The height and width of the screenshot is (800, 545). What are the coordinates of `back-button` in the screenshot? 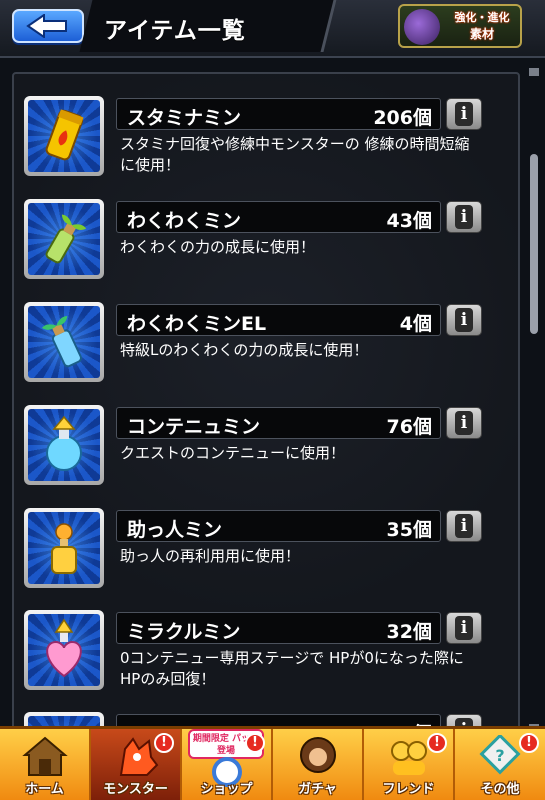 It's located at (48, 26).